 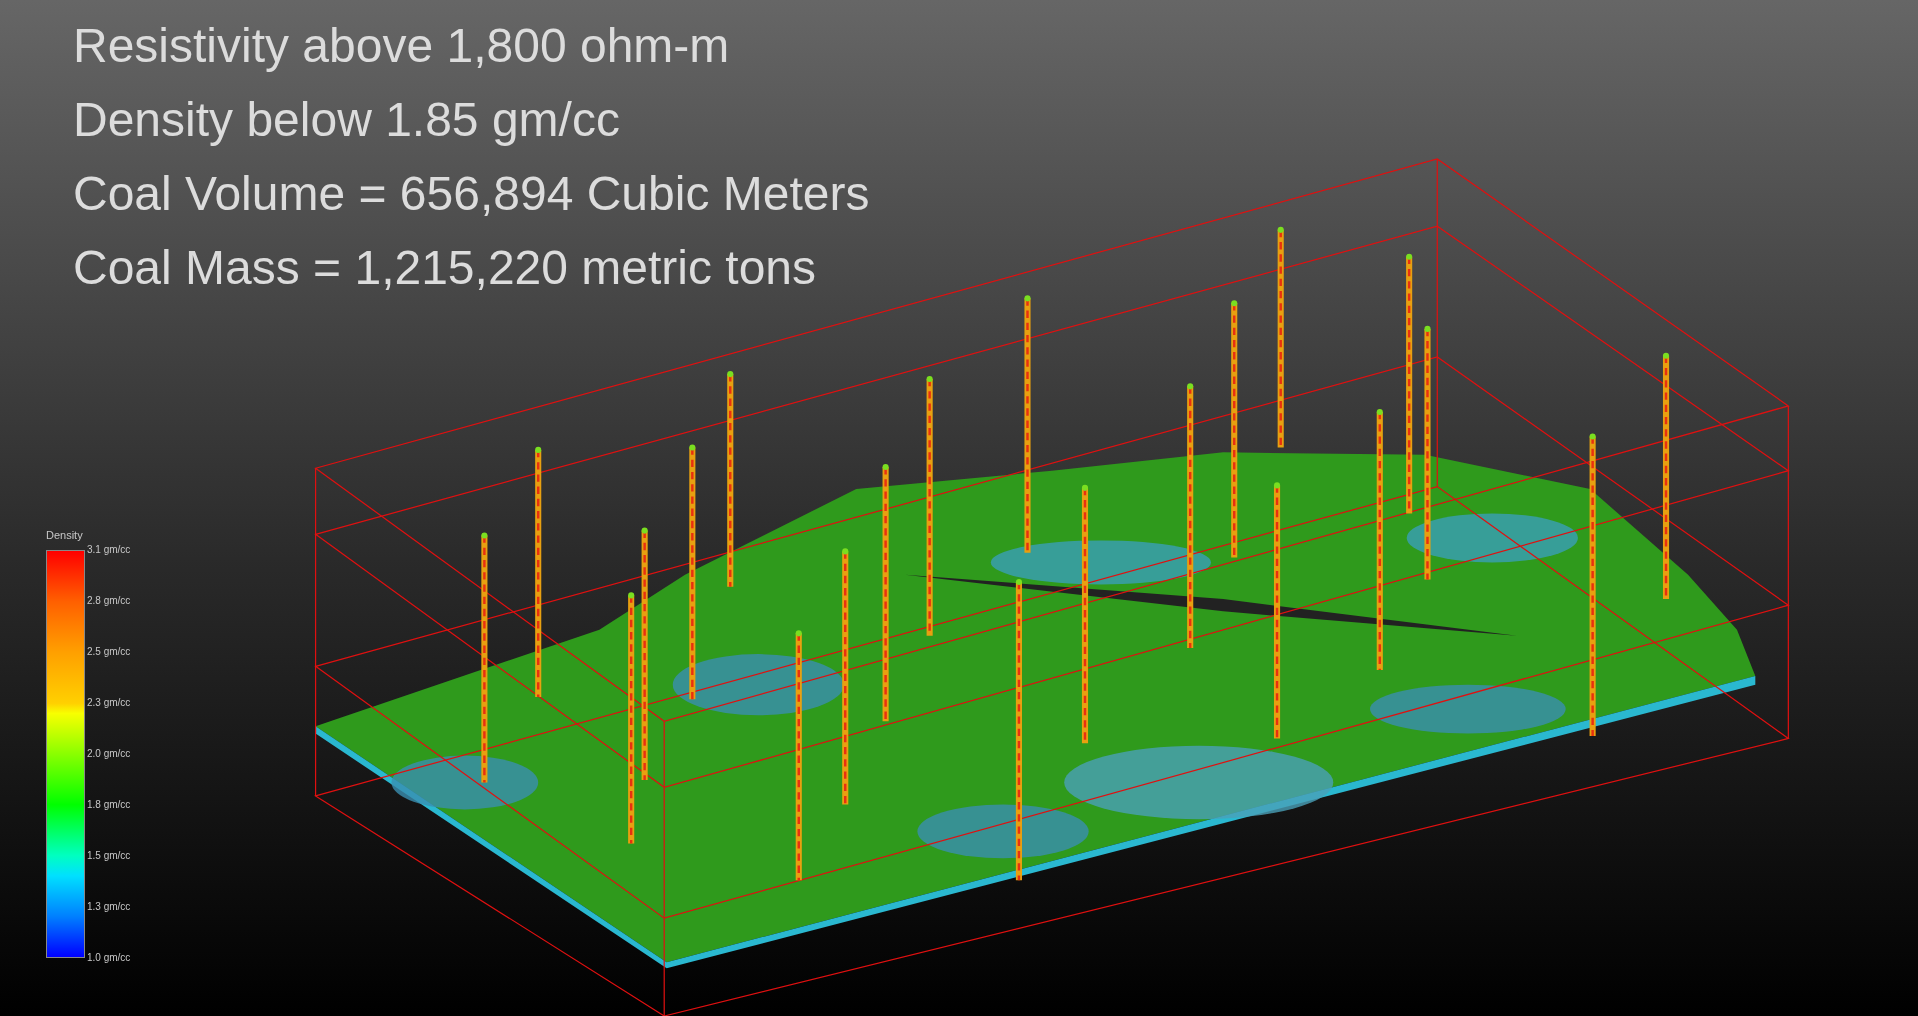 What do you see at coordinates (109, 855) in the screenshot?
I see `legend-label: 1.5 gm/cc` at bounding box center [109, 855].